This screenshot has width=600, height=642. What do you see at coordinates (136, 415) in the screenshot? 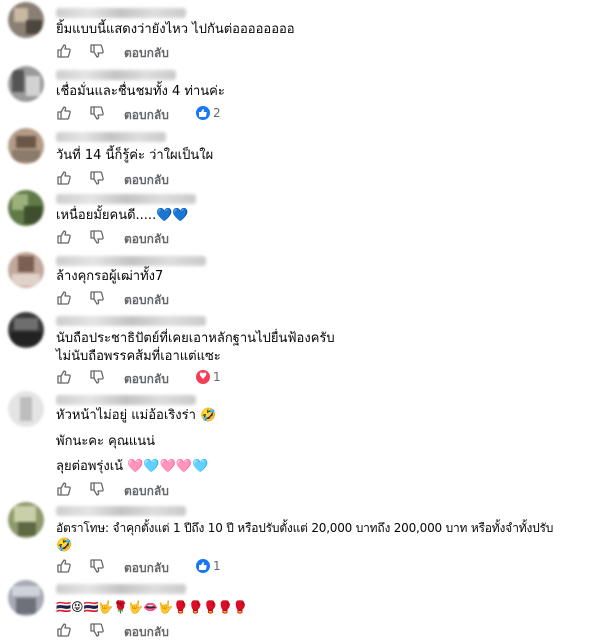
I see `comment-text: หัวหน้าไม่อยู่ แม่อ้อเริงร่า 🤣` at bounding box center [136, 415].